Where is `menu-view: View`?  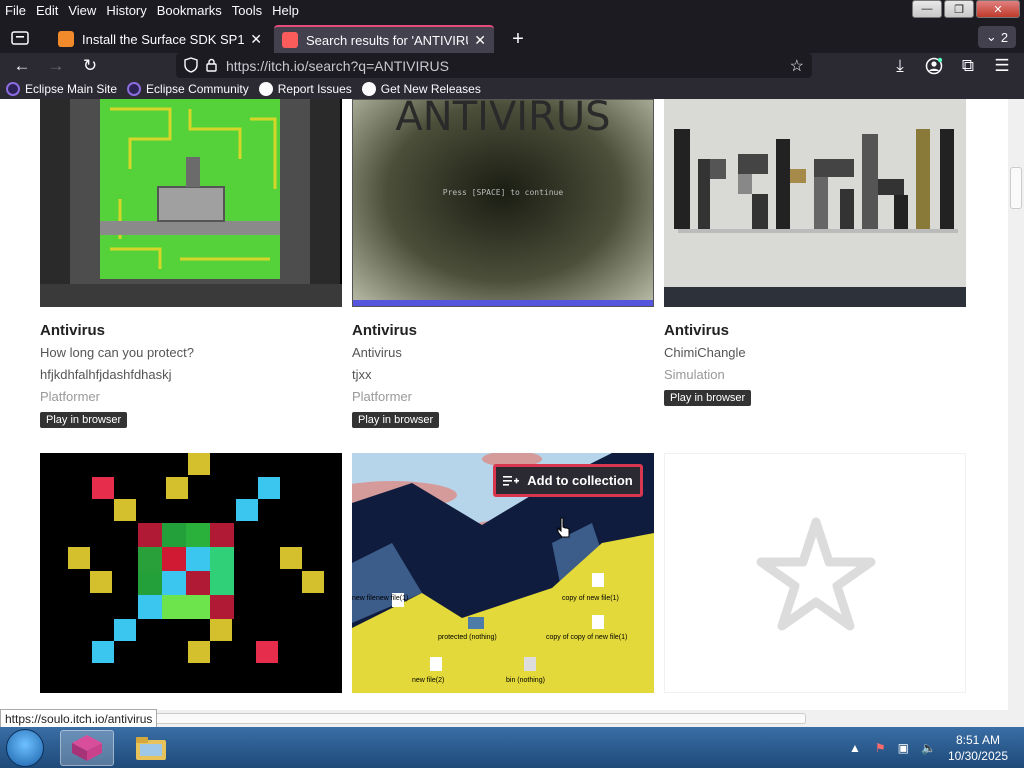 menu-view: View is located at coordinates (82, 10).